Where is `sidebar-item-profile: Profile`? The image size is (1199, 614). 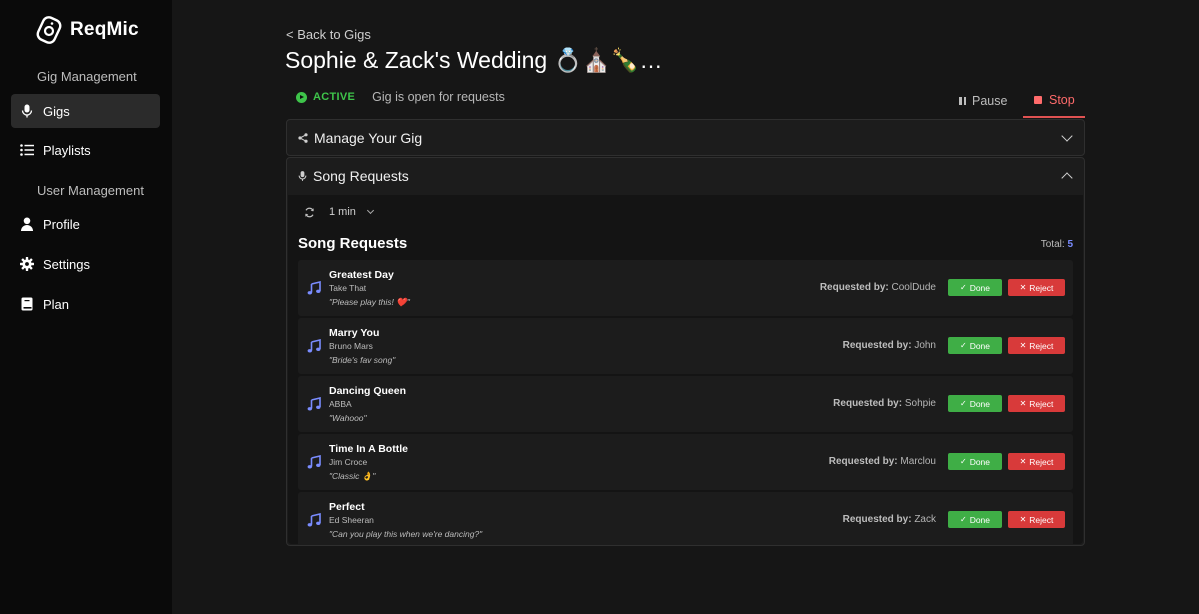
sidebar-item-profile: Profile is located at coordinates (85, 224).